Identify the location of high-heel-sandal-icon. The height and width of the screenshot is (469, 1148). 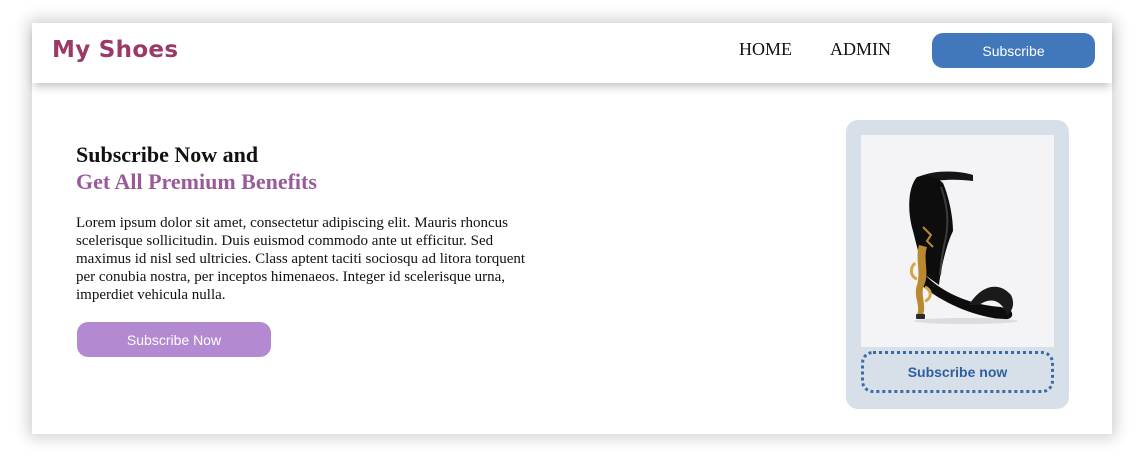
(963, 247).